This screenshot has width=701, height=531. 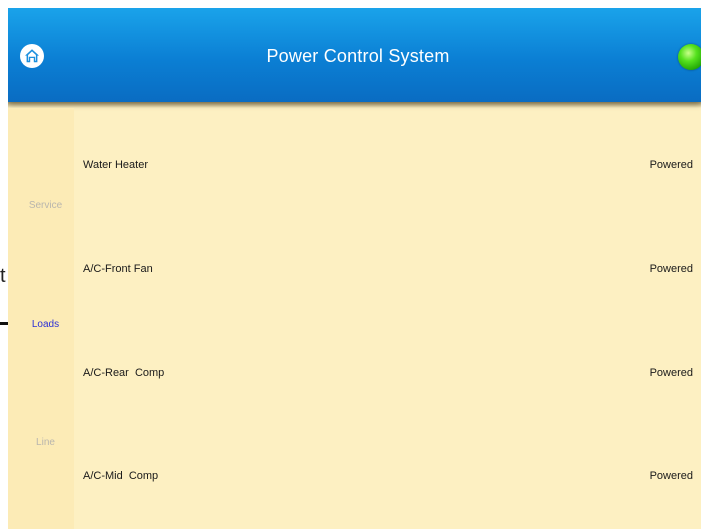 I want to click on load-name: A/C-Rear Comp, so click(x=124, y=373).